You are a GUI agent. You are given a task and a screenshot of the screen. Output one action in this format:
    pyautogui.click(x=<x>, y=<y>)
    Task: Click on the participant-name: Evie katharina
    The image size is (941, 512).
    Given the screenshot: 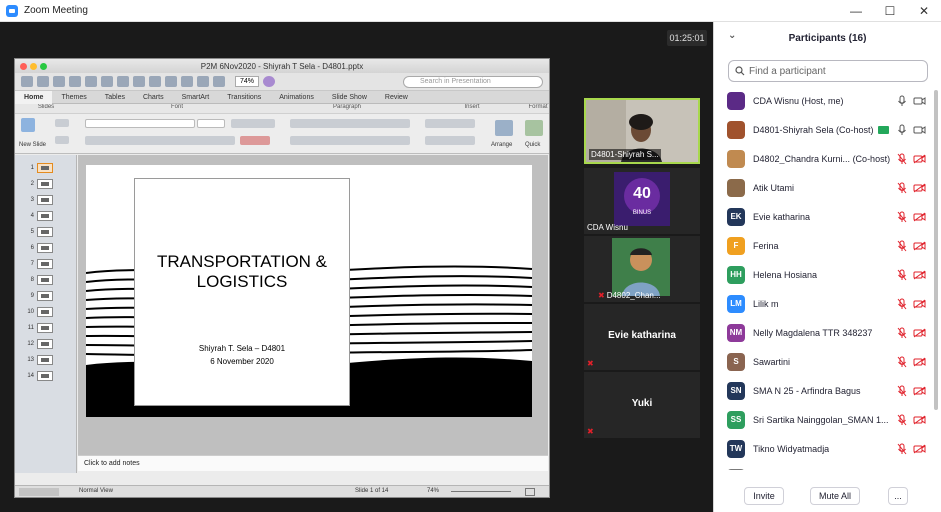 What is the action you would take?
    pyautogui.click(x=782, y=216)
    